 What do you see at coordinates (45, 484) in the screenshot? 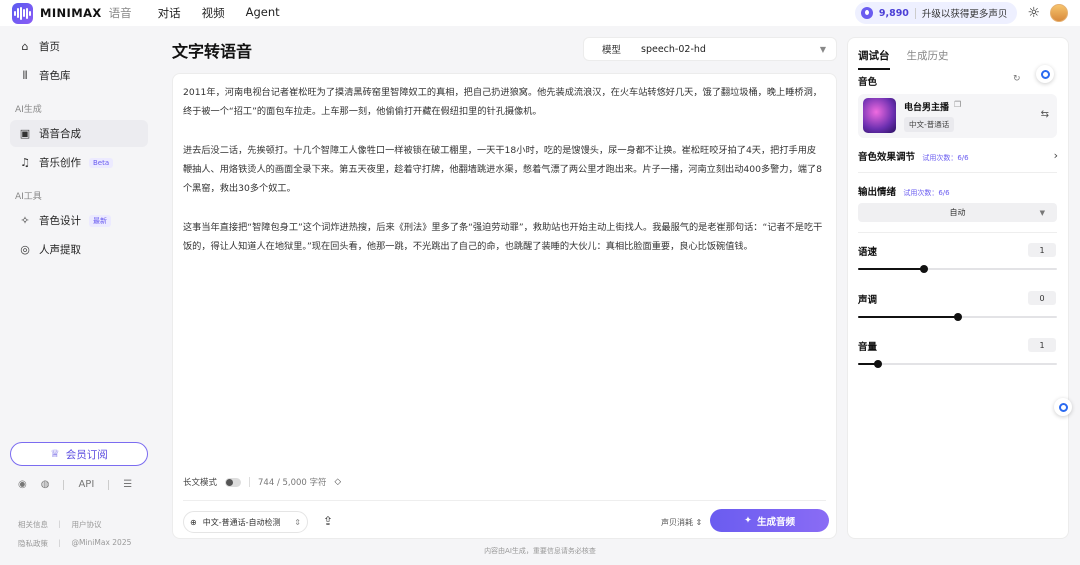
I see `wechat-icon: ◍` at bounding box center [45, 484].